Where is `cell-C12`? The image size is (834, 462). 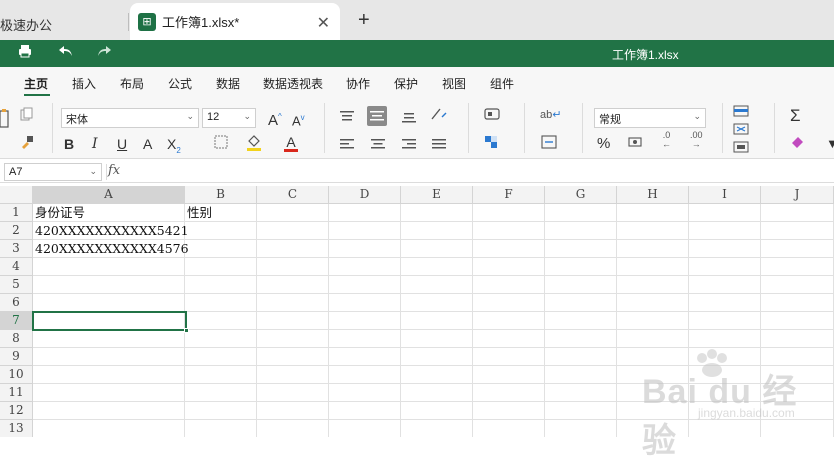
cell-C12 is located at coordinates (293, 411).